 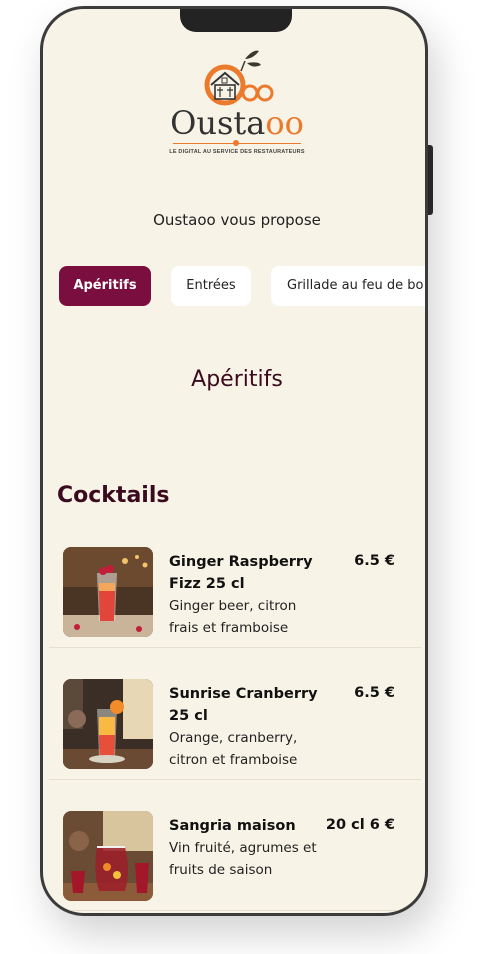 I want to click on item-description: Orange, cranberry, citron et framboise, so click(x=233, y=749).